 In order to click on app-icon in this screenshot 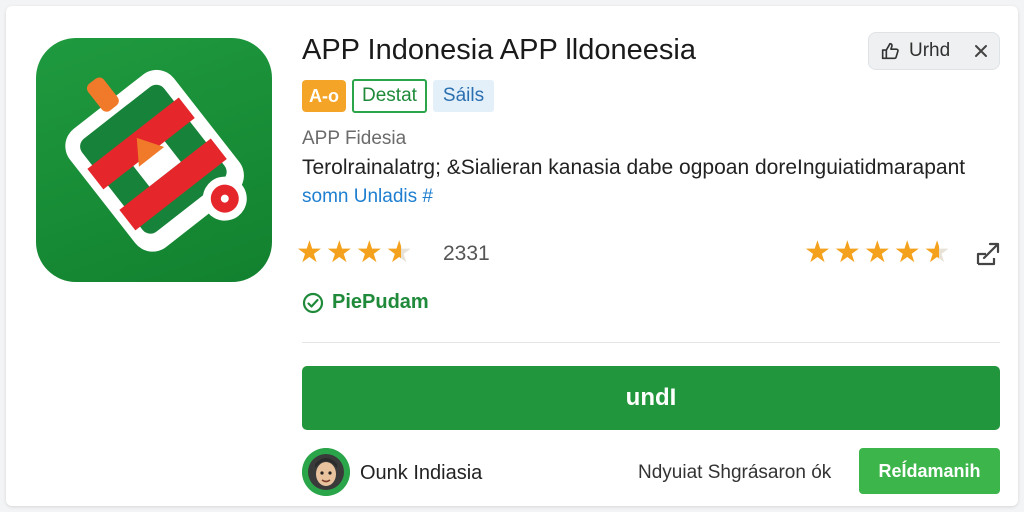, I will do `click(154, 160)`.